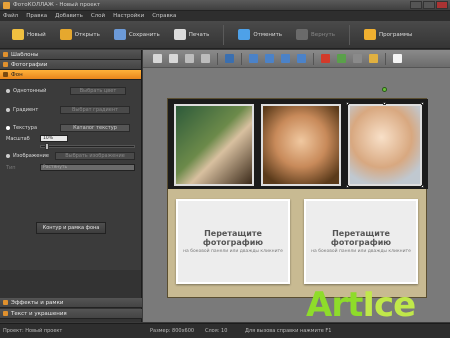 Image resolution: width=450 pixels, height=338 pixels. I want to click on settings-icon, so click(357, 58).